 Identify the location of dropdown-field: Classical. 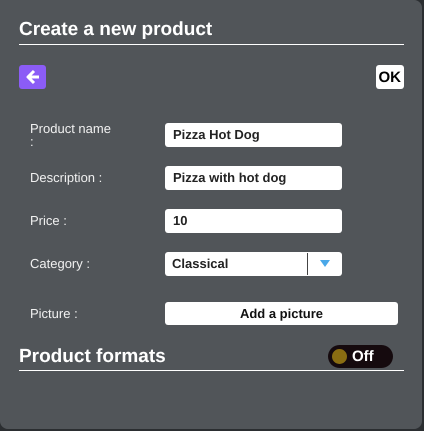
(253, 264).